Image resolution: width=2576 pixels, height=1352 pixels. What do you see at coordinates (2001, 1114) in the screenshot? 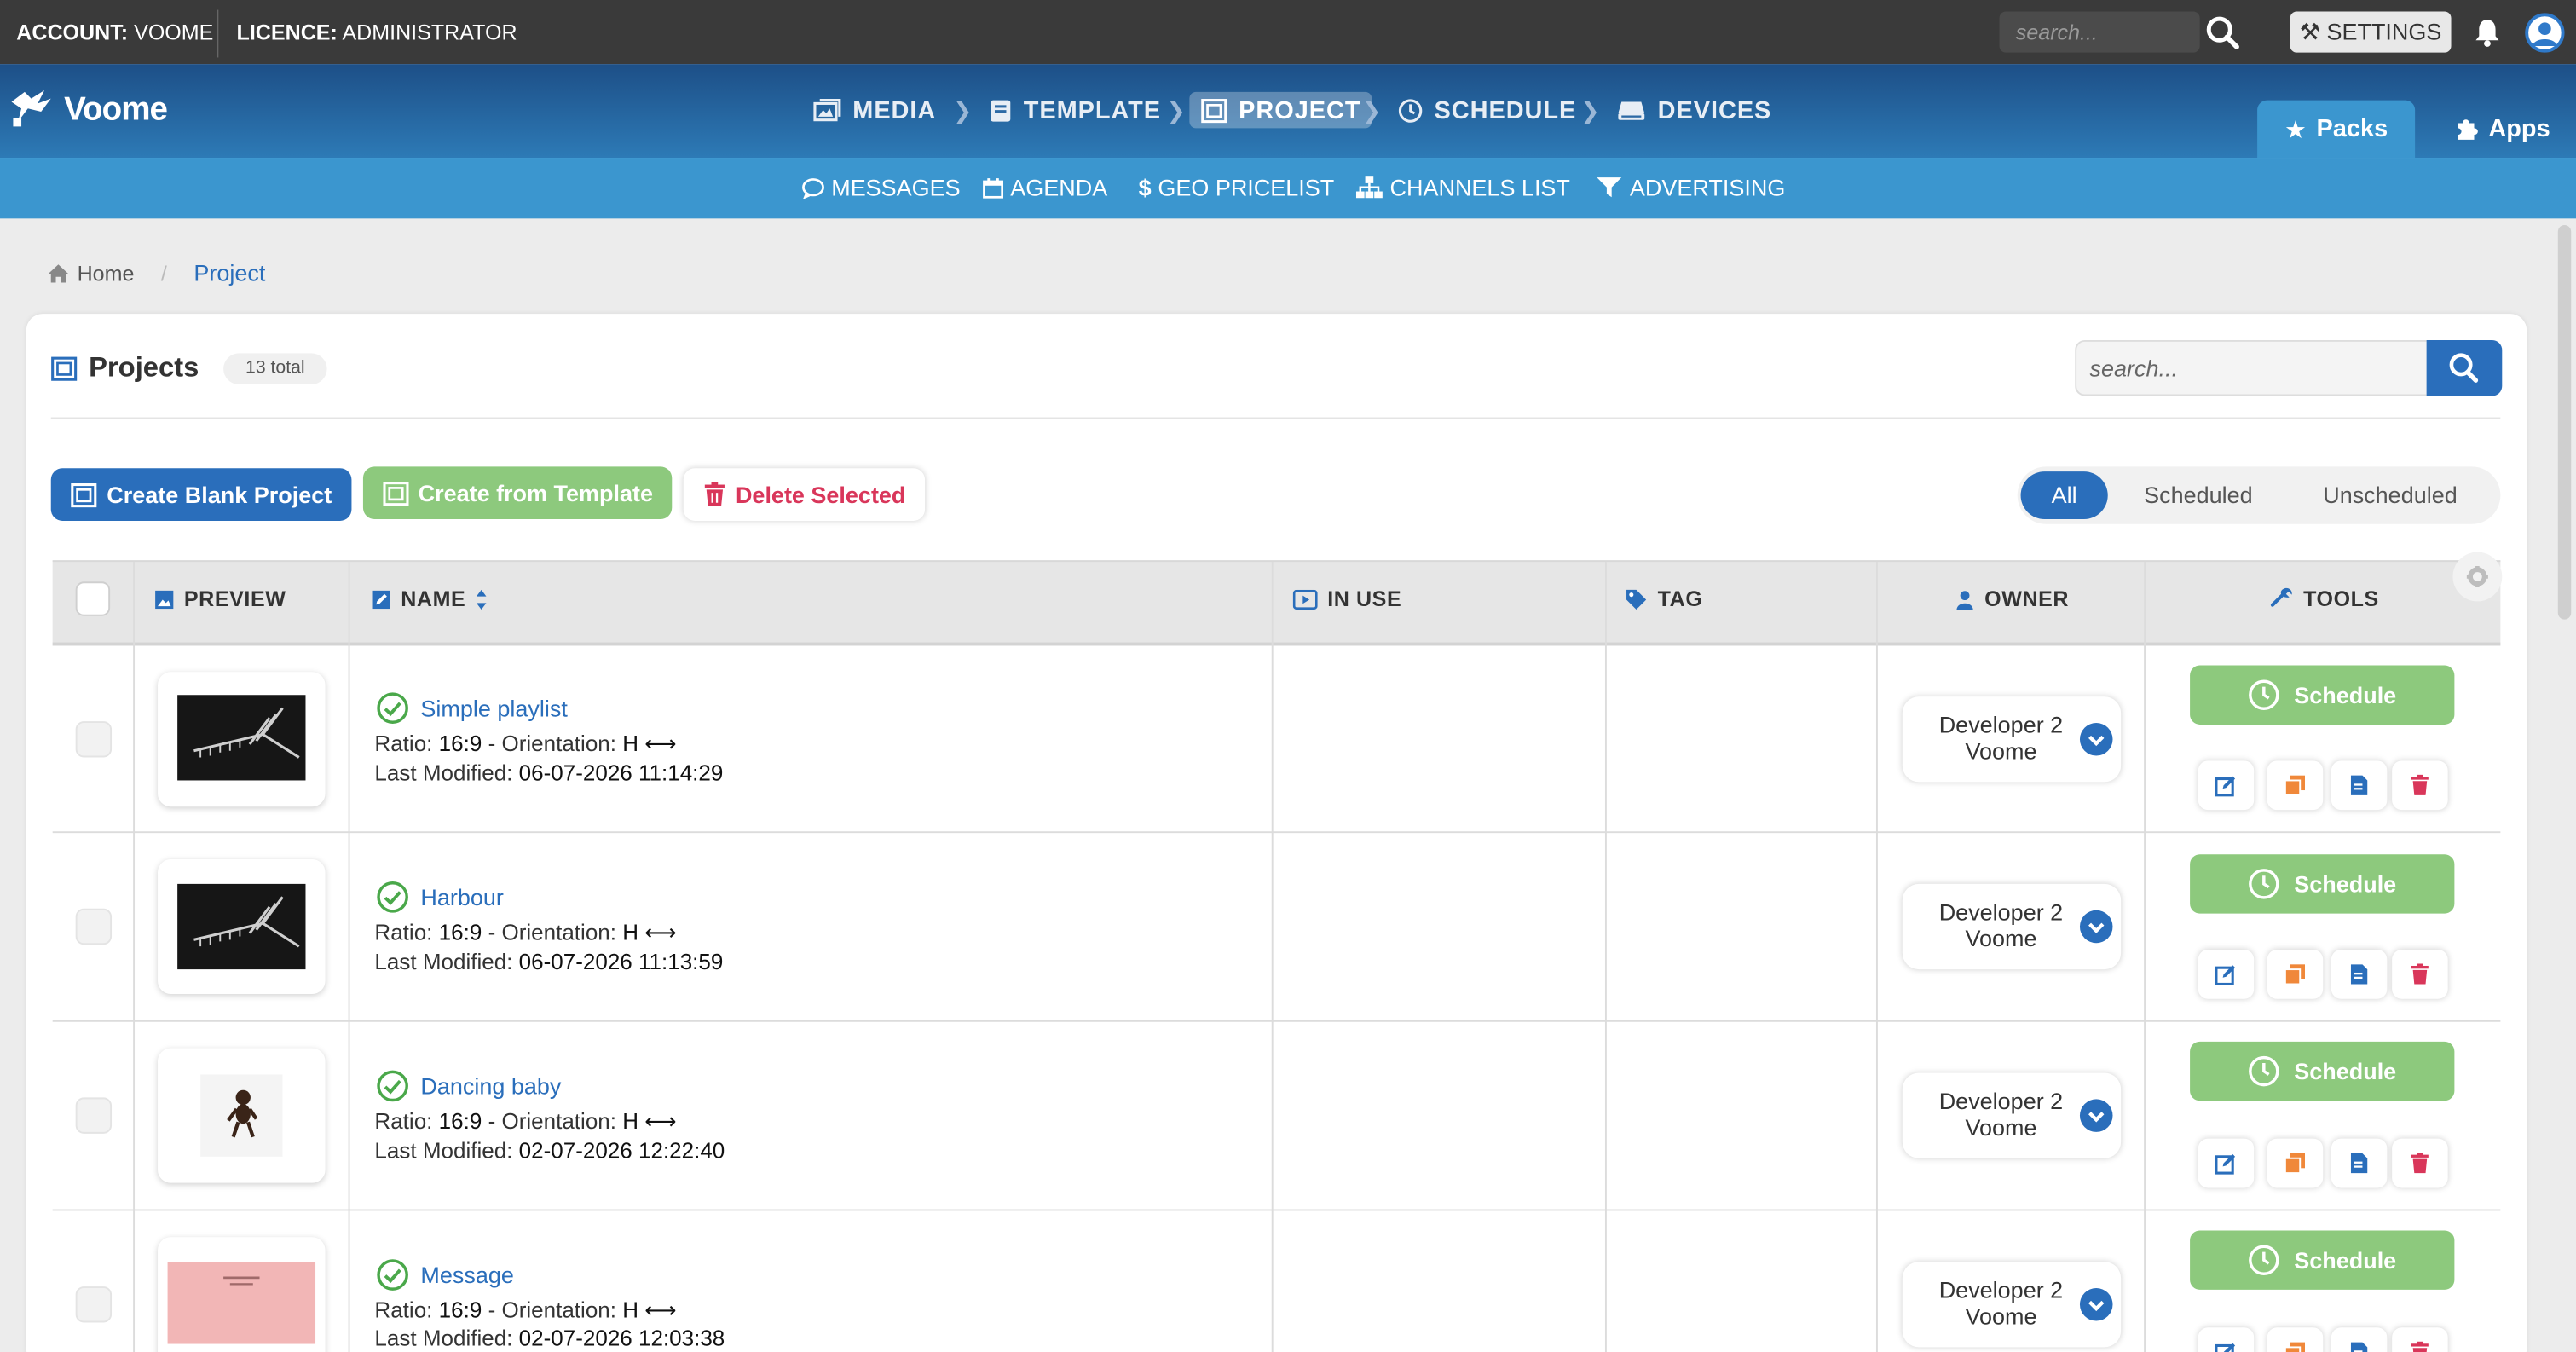
I see `owner-name: Developer 2 Voome` at bounding box center [2001, 1114].